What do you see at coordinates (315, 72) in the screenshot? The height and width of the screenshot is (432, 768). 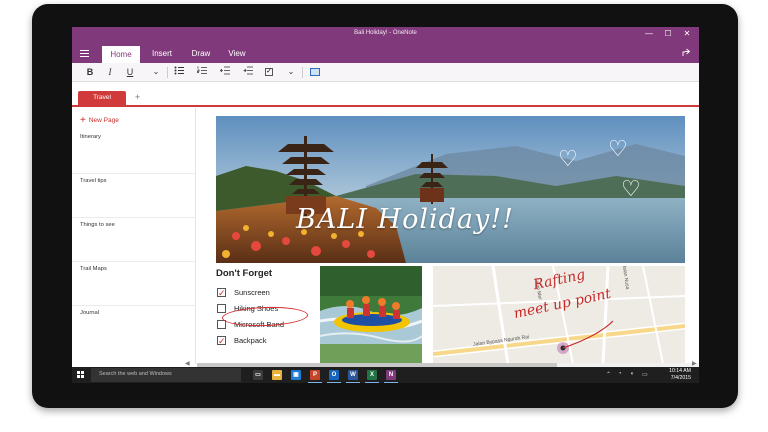 I see `insert-picture-icon` at bounding box center [315, 72].